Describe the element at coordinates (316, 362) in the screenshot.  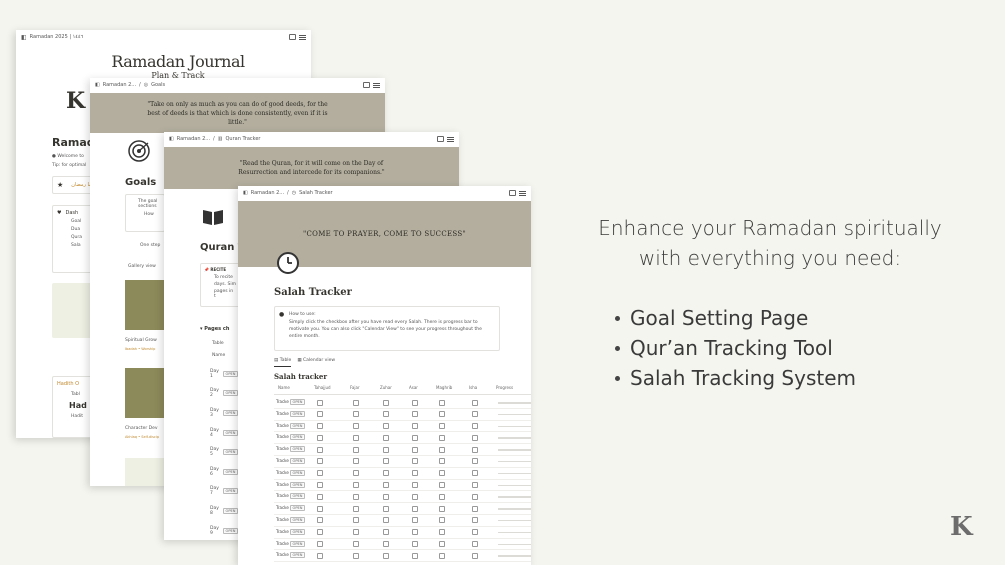
I see `tab-calendar: ▦ Calendar view` at that location.